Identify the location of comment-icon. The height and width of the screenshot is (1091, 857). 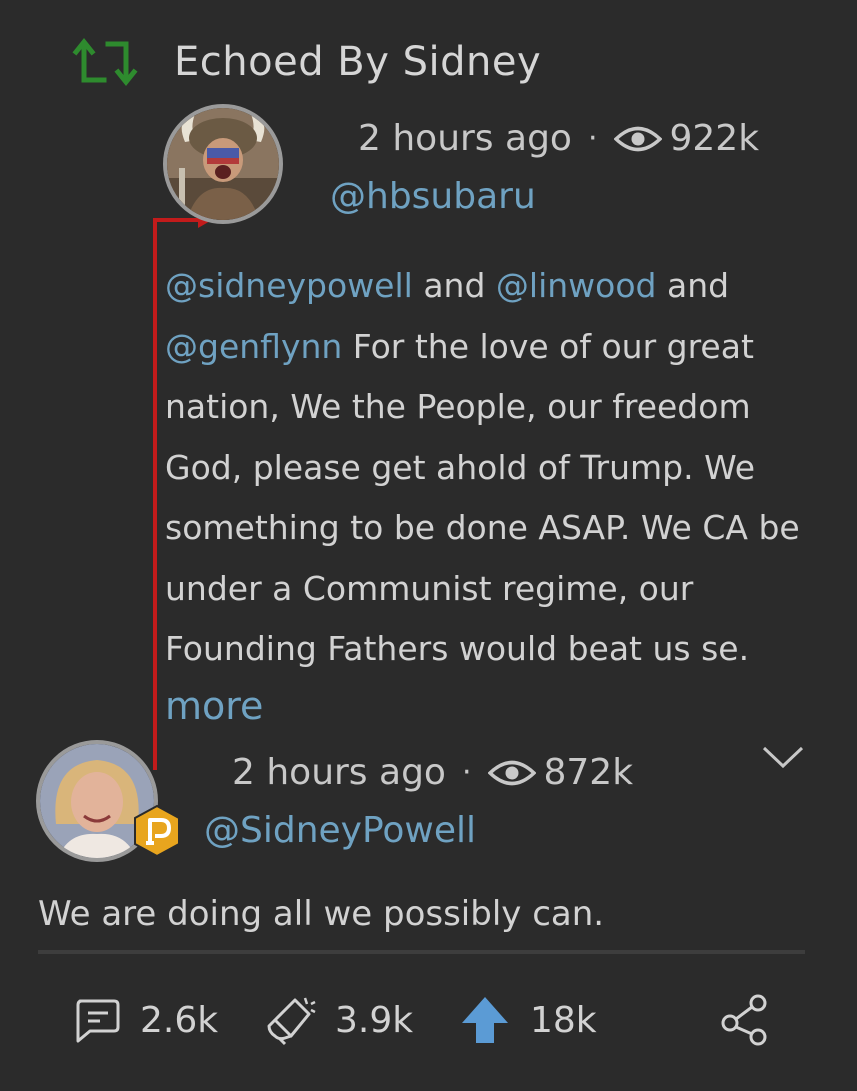
(98, 1021).